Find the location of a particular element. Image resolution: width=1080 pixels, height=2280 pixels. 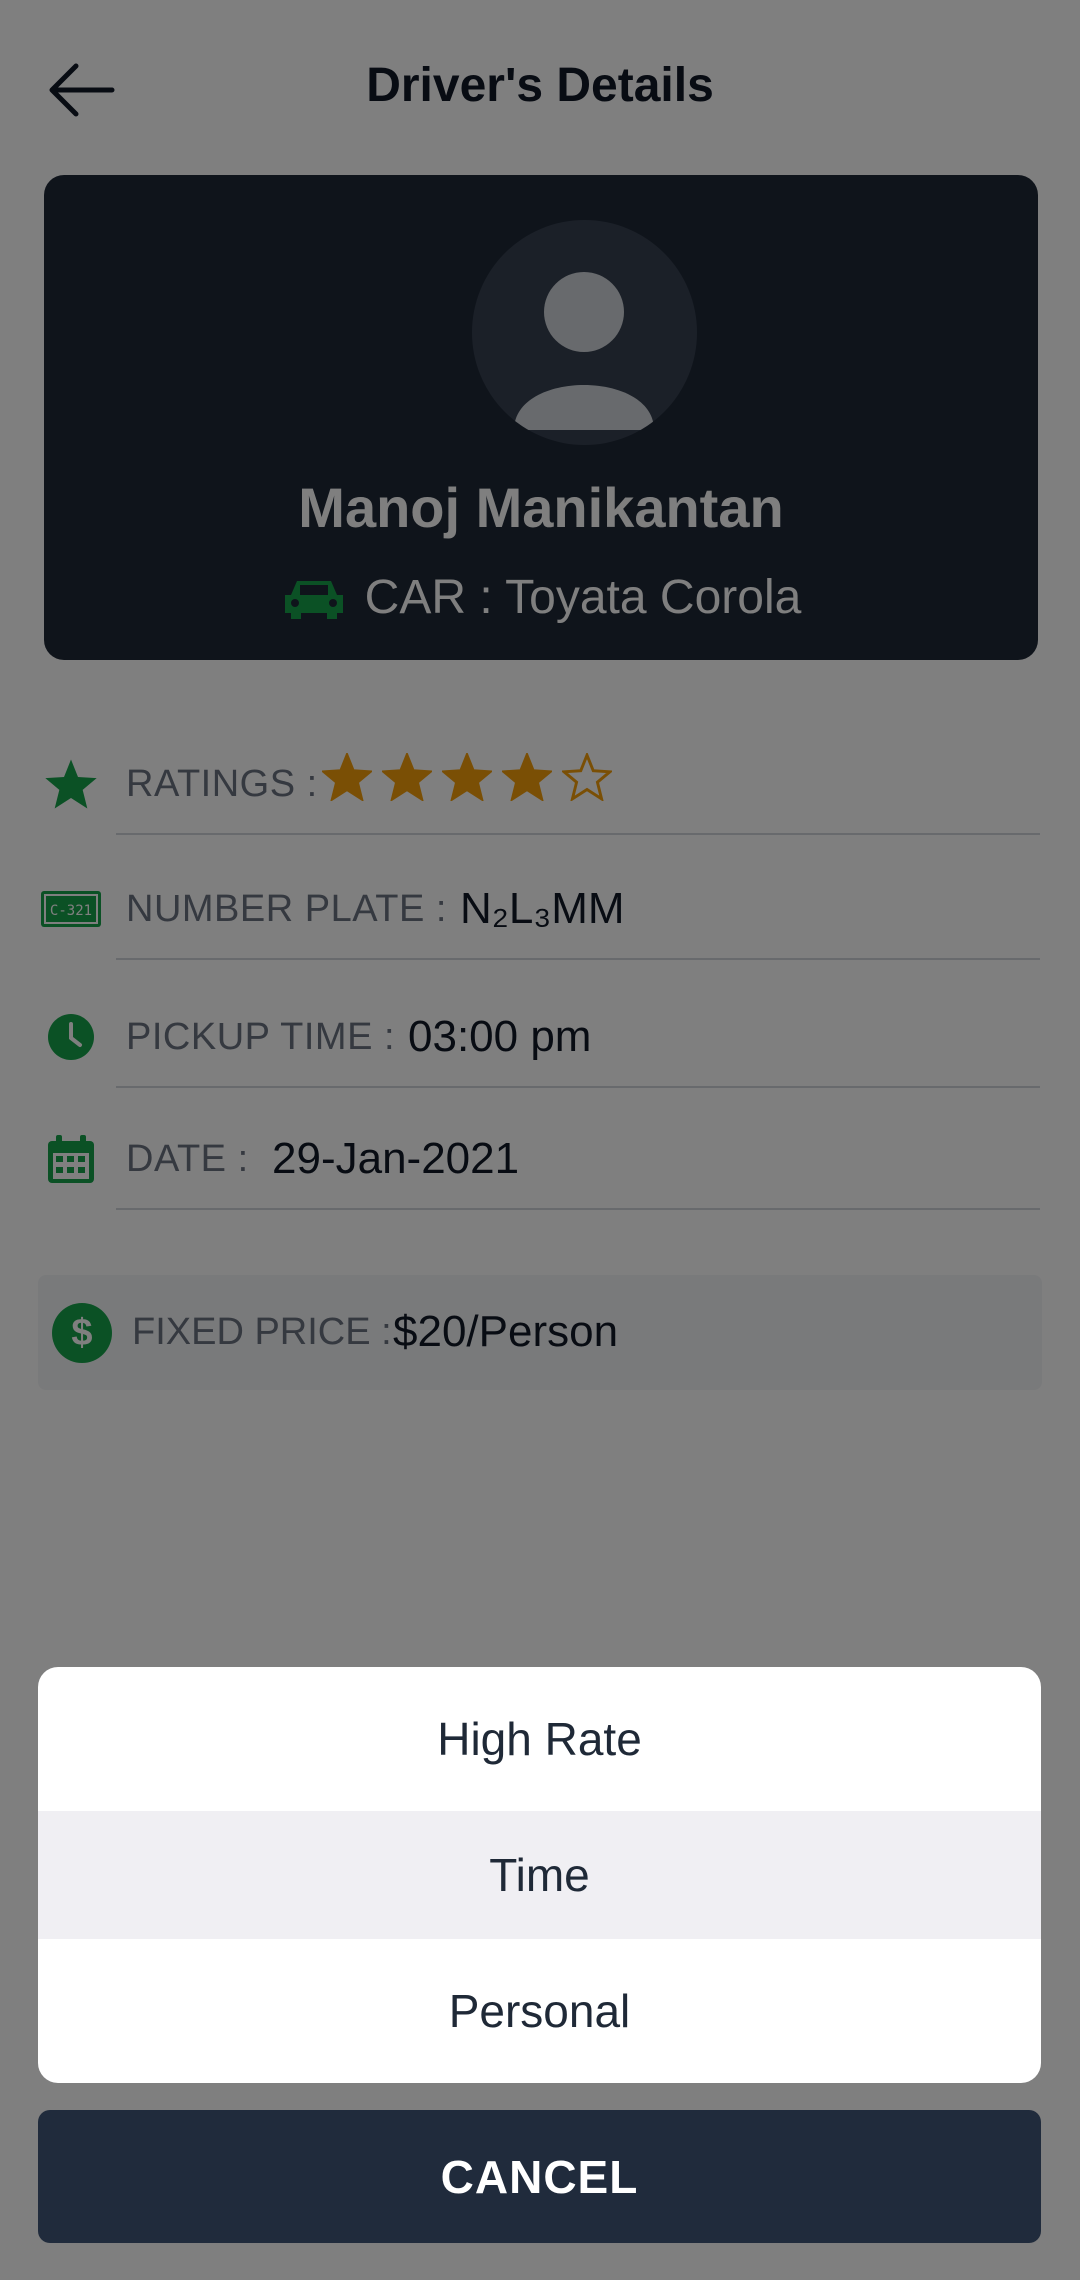

option-time: Time is located at coordinates (539, 1875).